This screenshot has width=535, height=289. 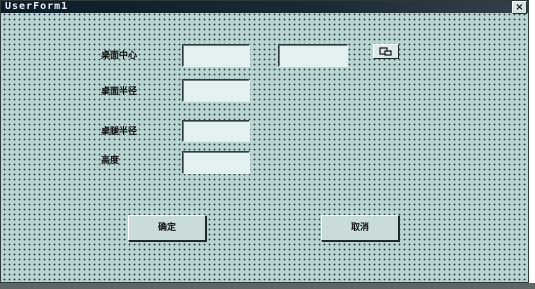 What do you see at coordinates (264, 7) in the screenshot?
I see `title-bar: UserForm1 ×` at bounding box center [264, 7].